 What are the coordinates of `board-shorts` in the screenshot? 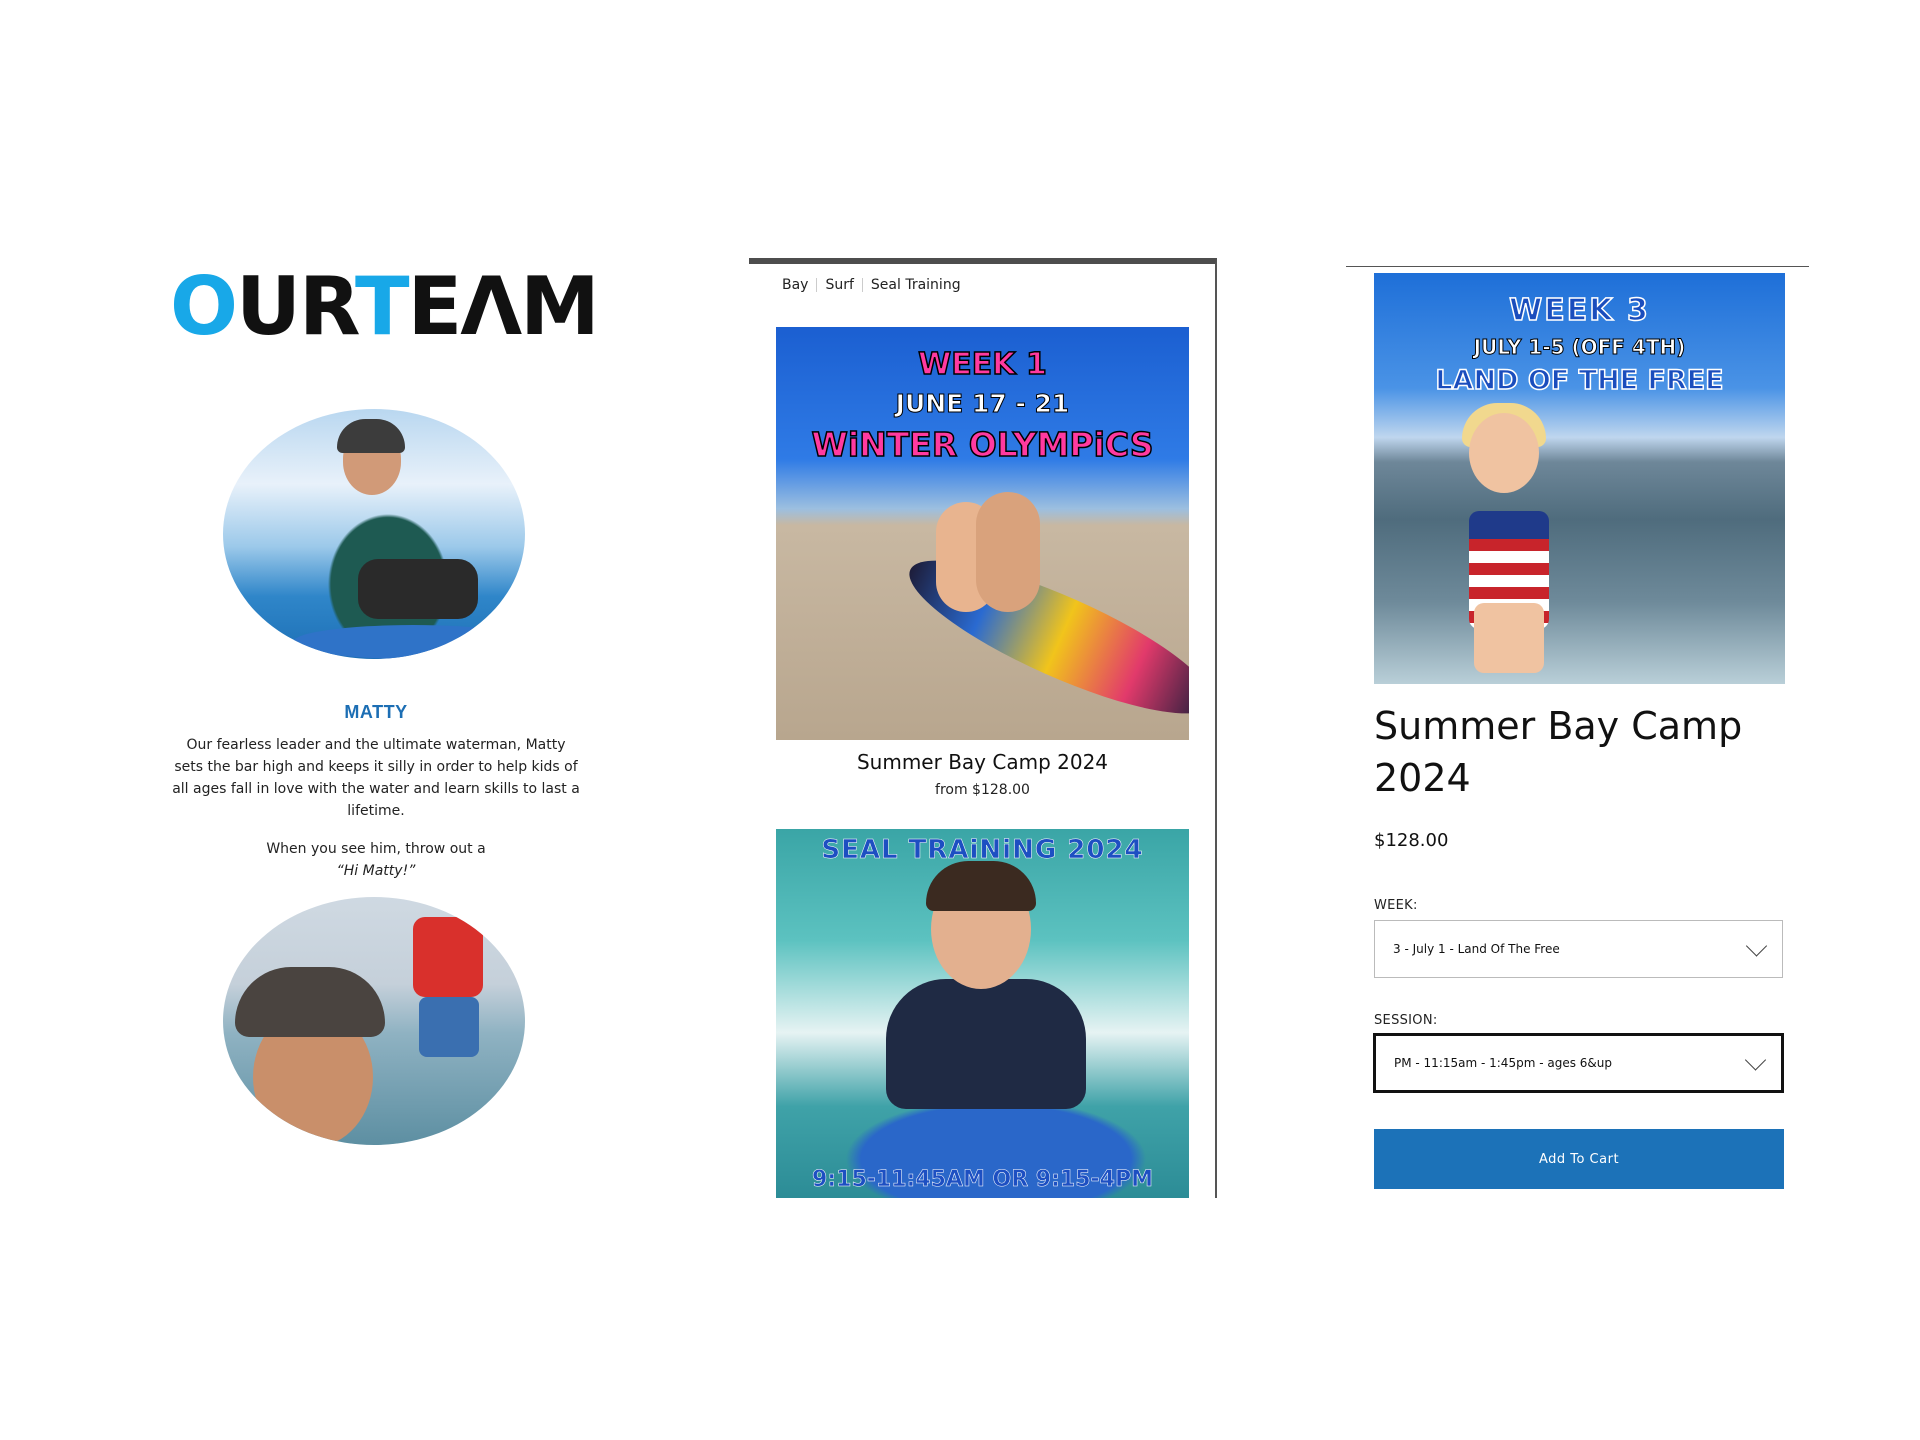 It's located at (449, 1027).